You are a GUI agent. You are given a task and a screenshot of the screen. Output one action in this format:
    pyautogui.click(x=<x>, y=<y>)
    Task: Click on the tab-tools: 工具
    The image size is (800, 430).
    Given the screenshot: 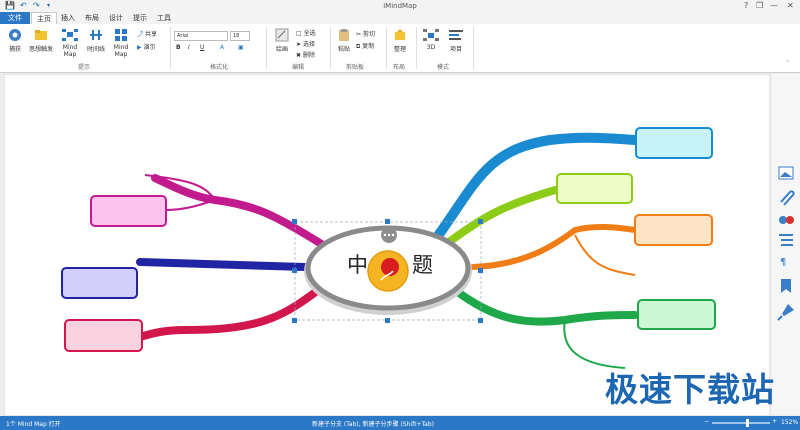 What is the action you would take?
    pyautogui.click(x=164, y=18)
    